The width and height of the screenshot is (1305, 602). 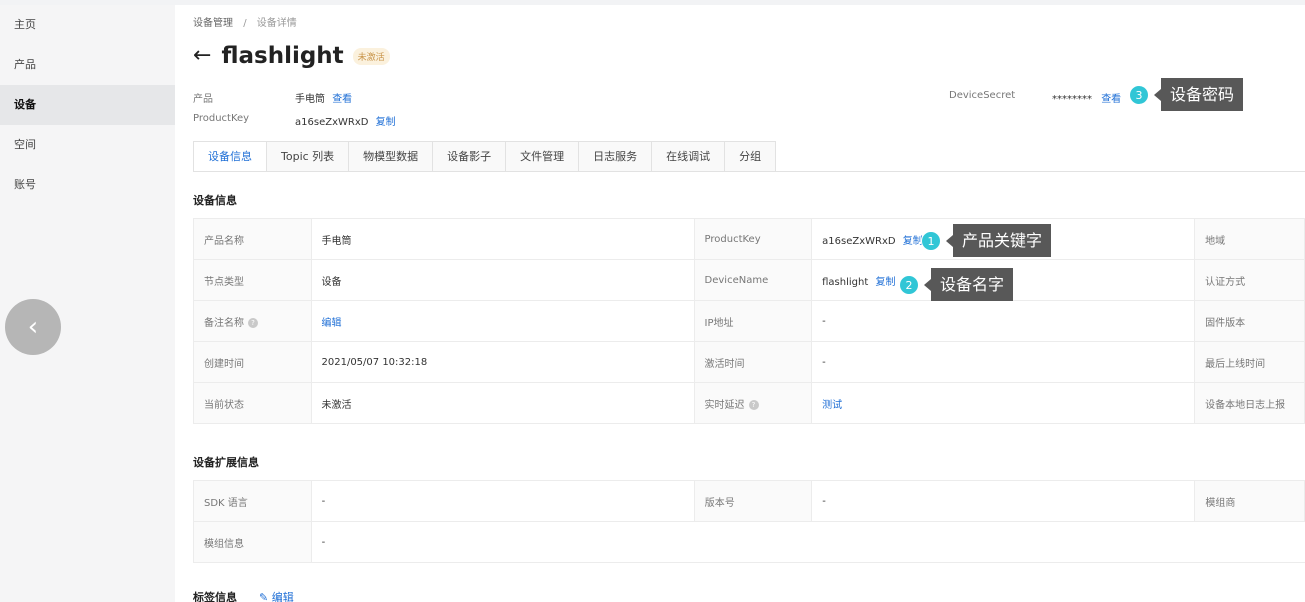 What do you see at coordinates (310, 99) in the screenshot?
I see `meta-product-value: 手电筒` at bounding box center [310, 99].